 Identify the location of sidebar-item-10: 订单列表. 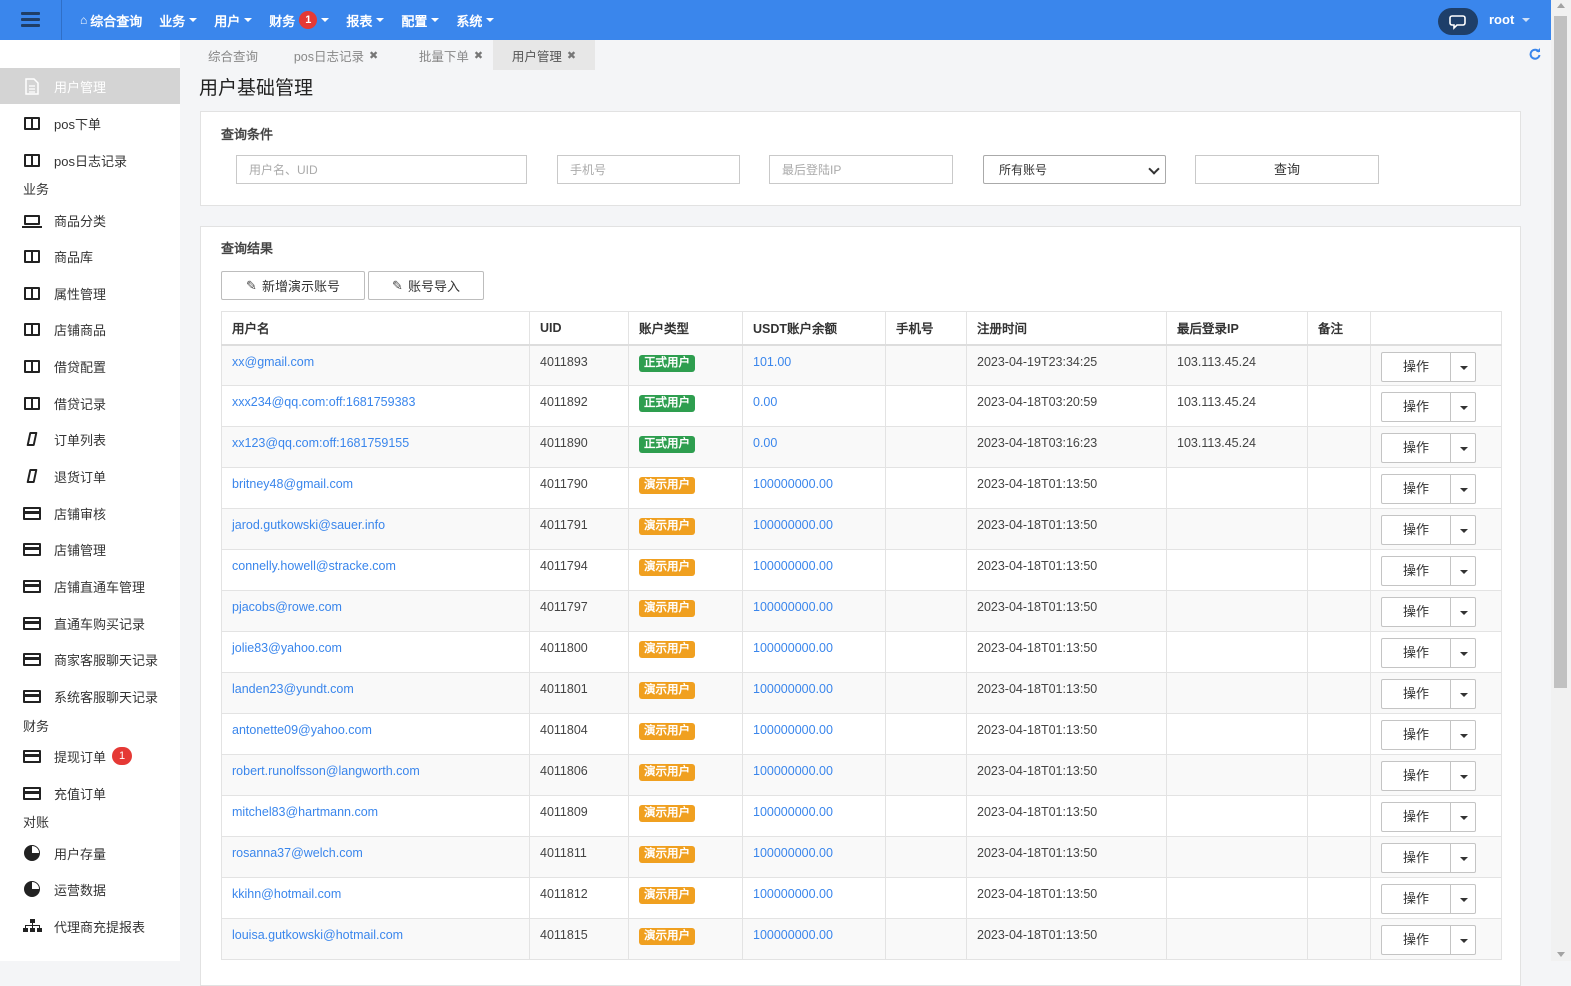
(90, 439).